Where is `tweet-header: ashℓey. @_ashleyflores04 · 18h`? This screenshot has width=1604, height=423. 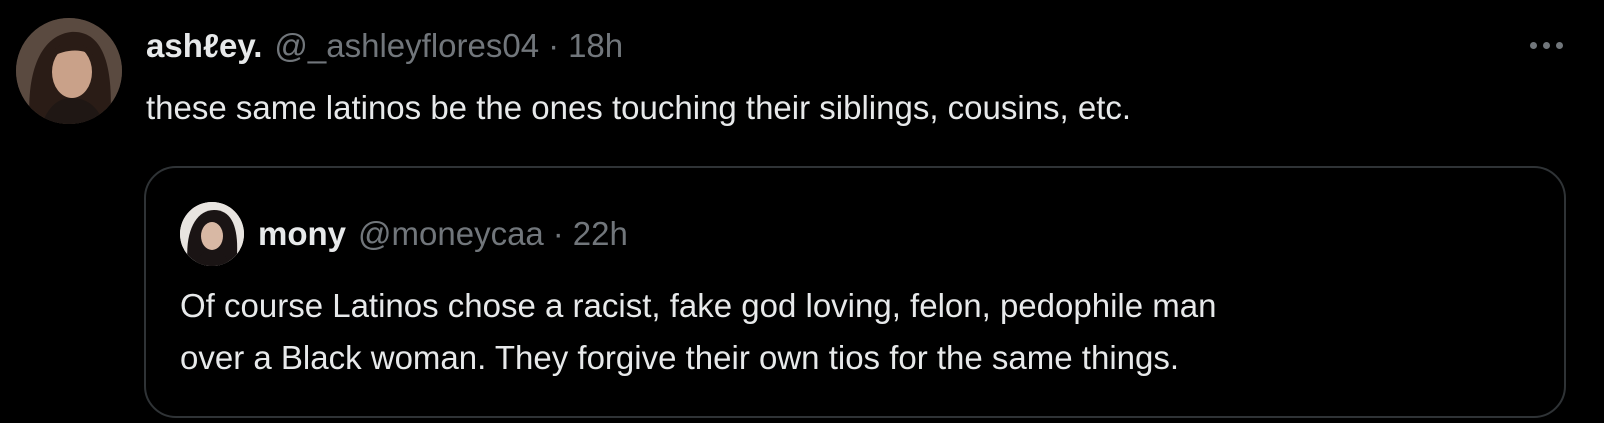 tweet-header: ashℓey. @_ashleyflores04 · 18h is located at coordinates (384, 46).